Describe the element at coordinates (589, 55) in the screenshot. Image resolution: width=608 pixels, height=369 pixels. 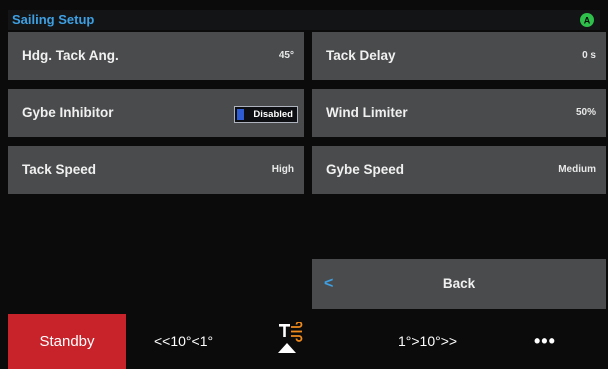
I see `setting-value: 0 s` at that location.